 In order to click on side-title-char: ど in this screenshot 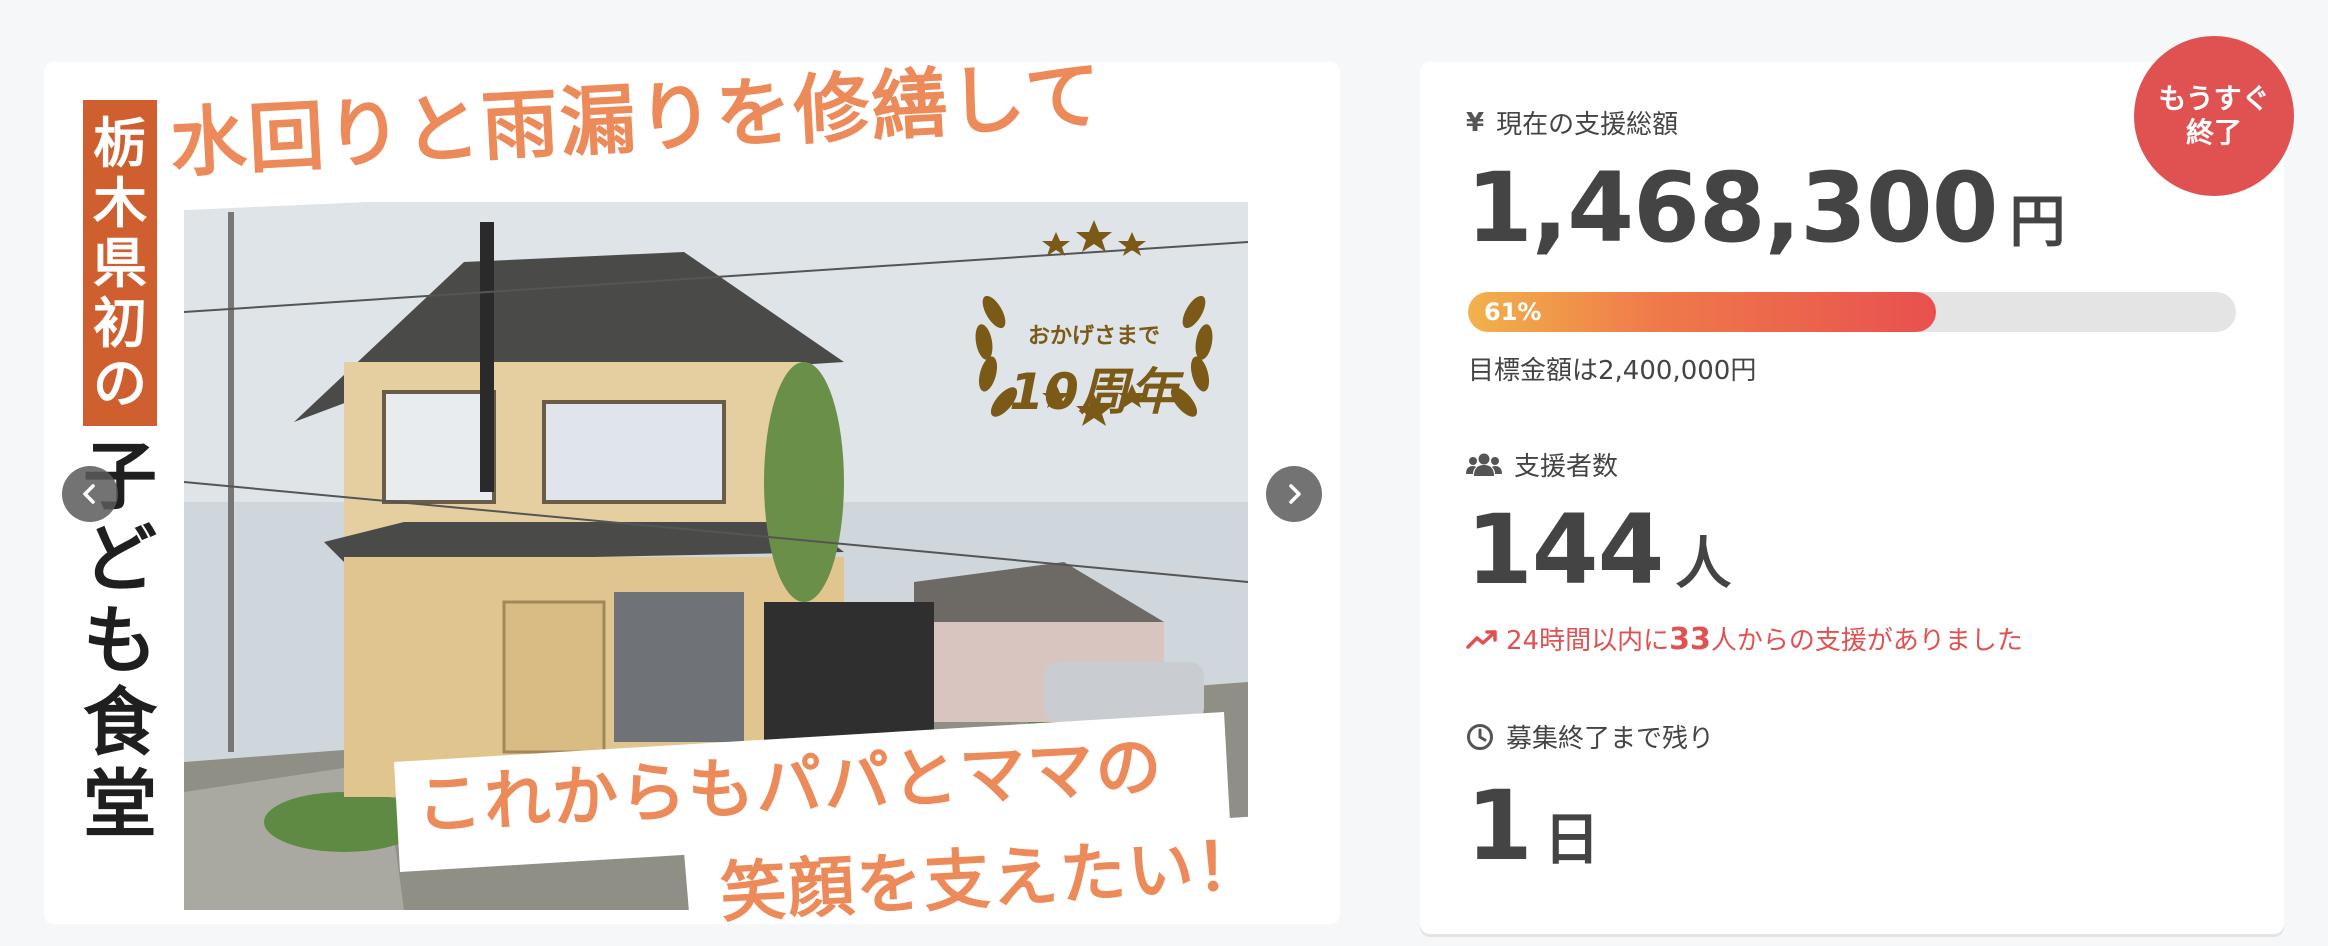, I will do `click(120, 559)`.